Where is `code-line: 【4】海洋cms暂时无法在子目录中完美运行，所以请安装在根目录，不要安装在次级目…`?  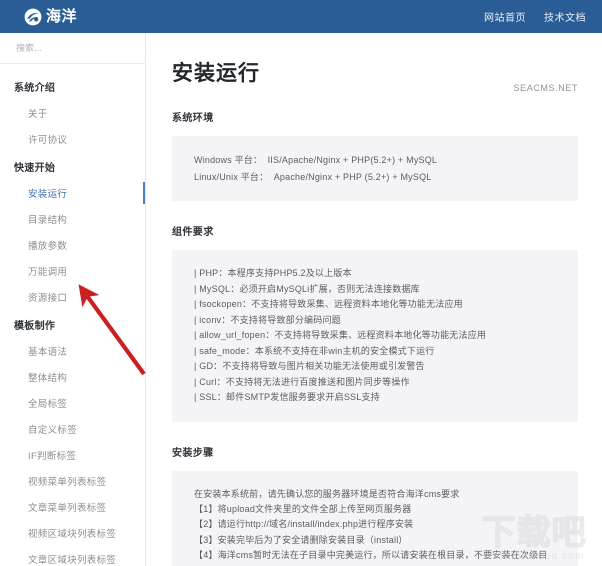
code-line: 【4】海洋cms暂时无法在子目录中完美运行，所以请安装在根目录，不要安装在次级目… is located at coordinates (371, 558).